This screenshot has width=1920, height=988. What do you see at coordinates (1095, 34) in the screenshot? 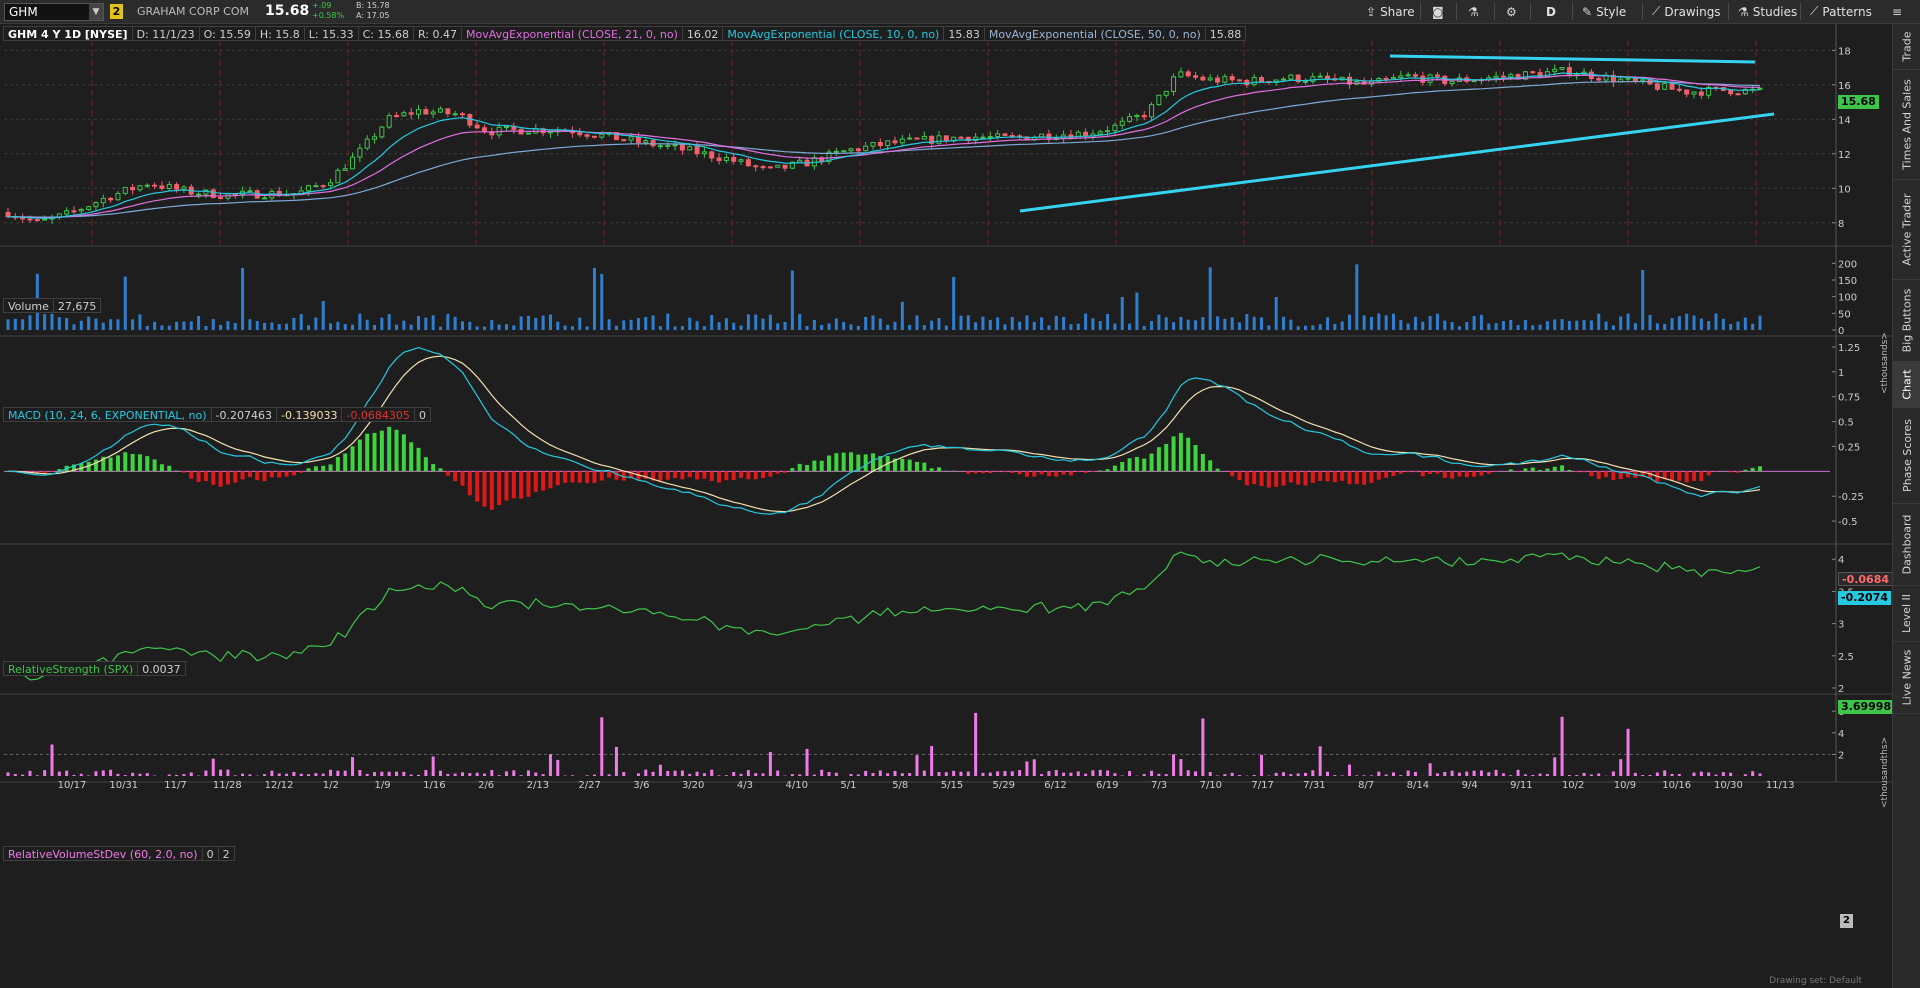
I see `ema50-label: MovAvgExponential (CLOSE, 50, 0, no)` at bounding box center [1095, 34].